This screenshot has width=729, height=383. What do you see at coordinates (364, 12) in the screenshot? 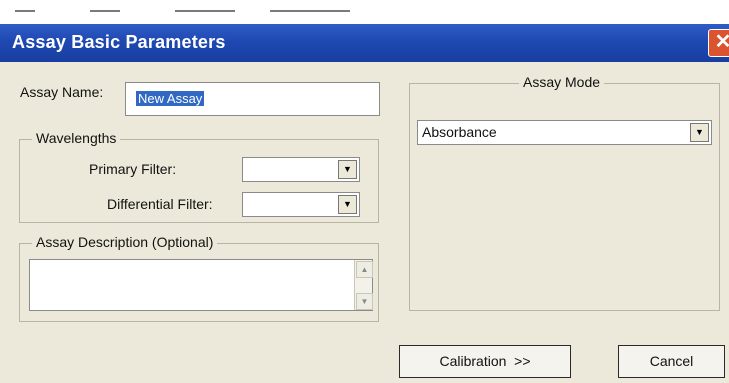
I see `parent-window-strip` at bounding box center [364, 12].